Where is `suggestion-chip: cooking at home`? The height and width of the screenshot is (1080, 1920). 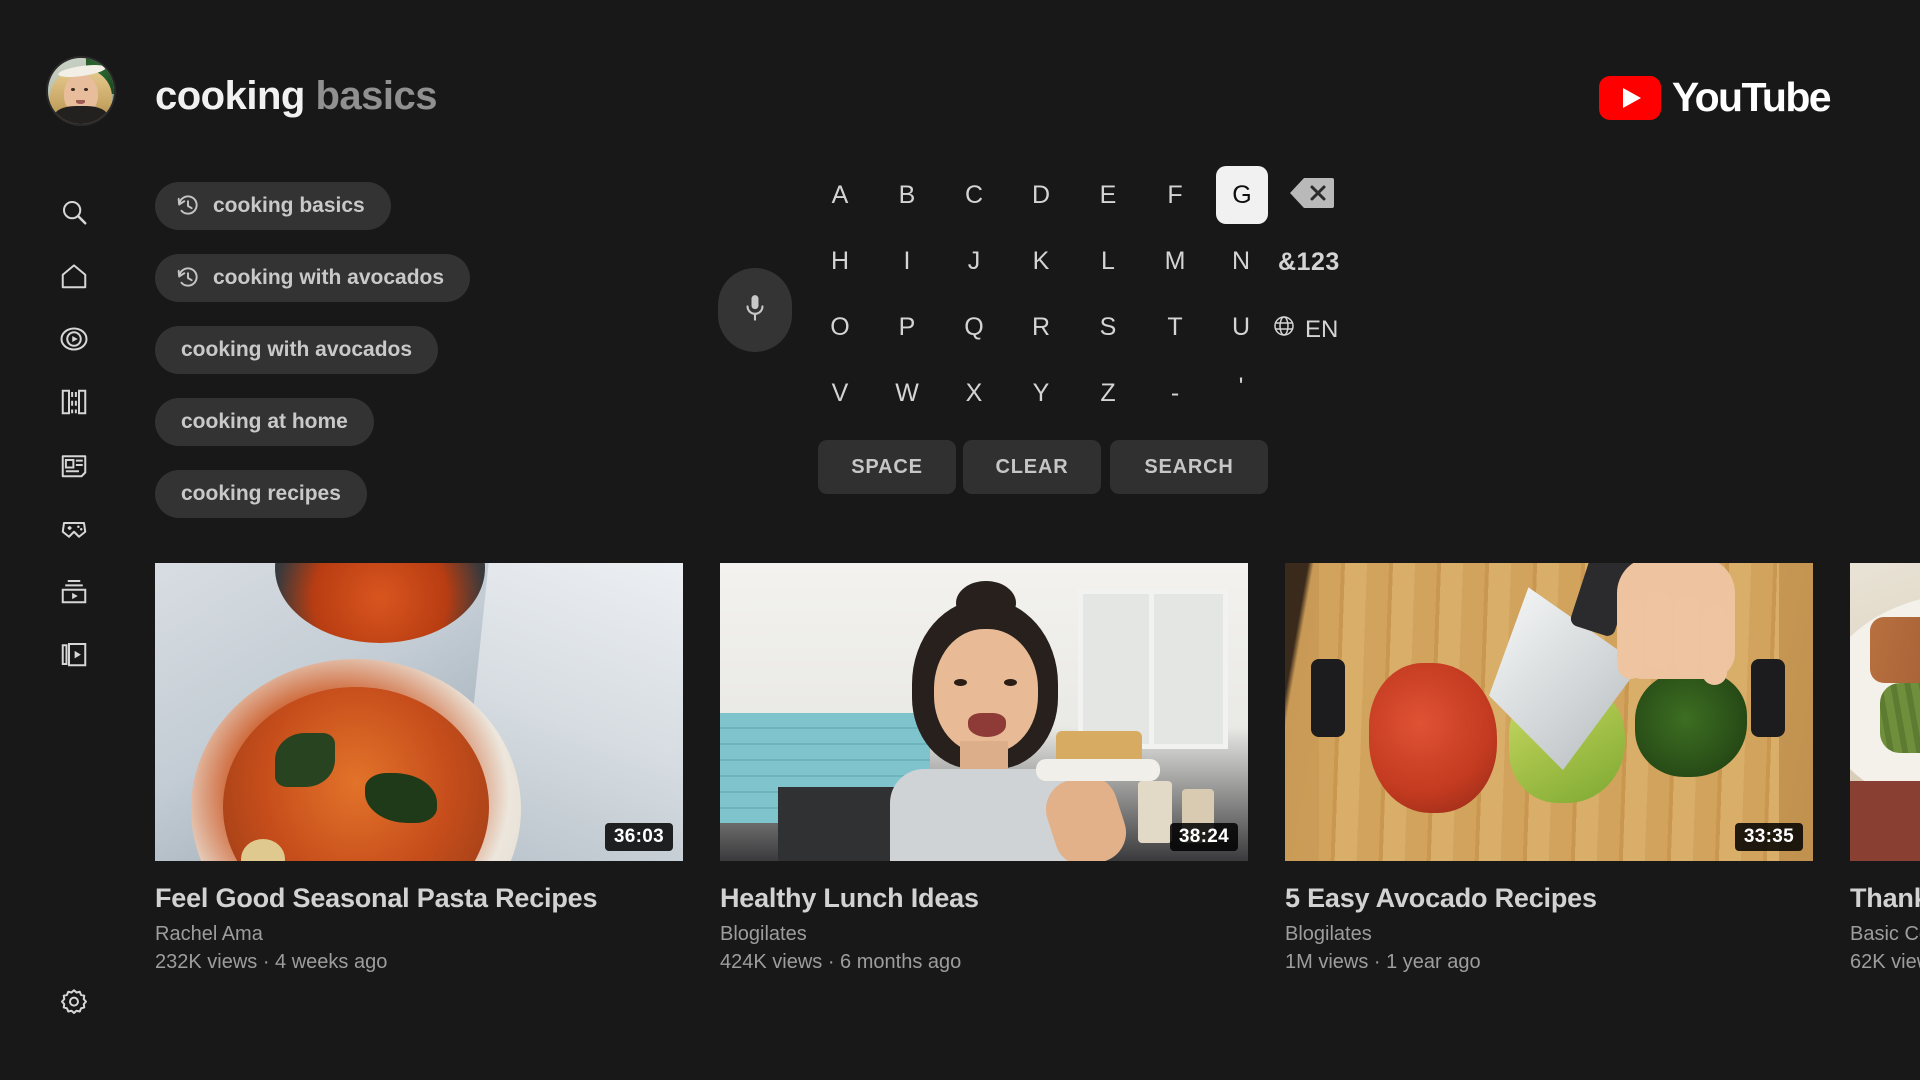
suggestion-chip: cooking at home is located at coordinates (264, 422).